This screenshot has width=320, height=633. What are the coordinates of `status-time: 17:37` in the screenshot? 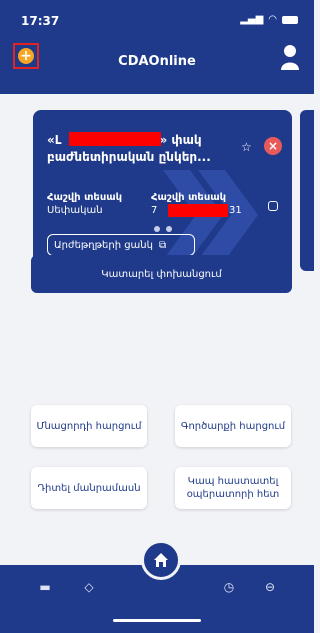 It's located at (40, 21).